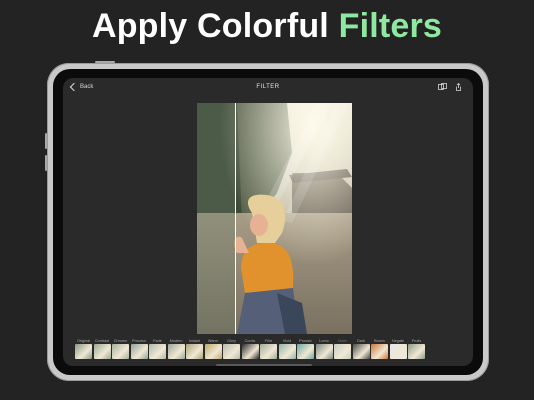 This screenshot has height=400, width=534. I want to click on filter-item-brown: Brown, so click(379, 348).